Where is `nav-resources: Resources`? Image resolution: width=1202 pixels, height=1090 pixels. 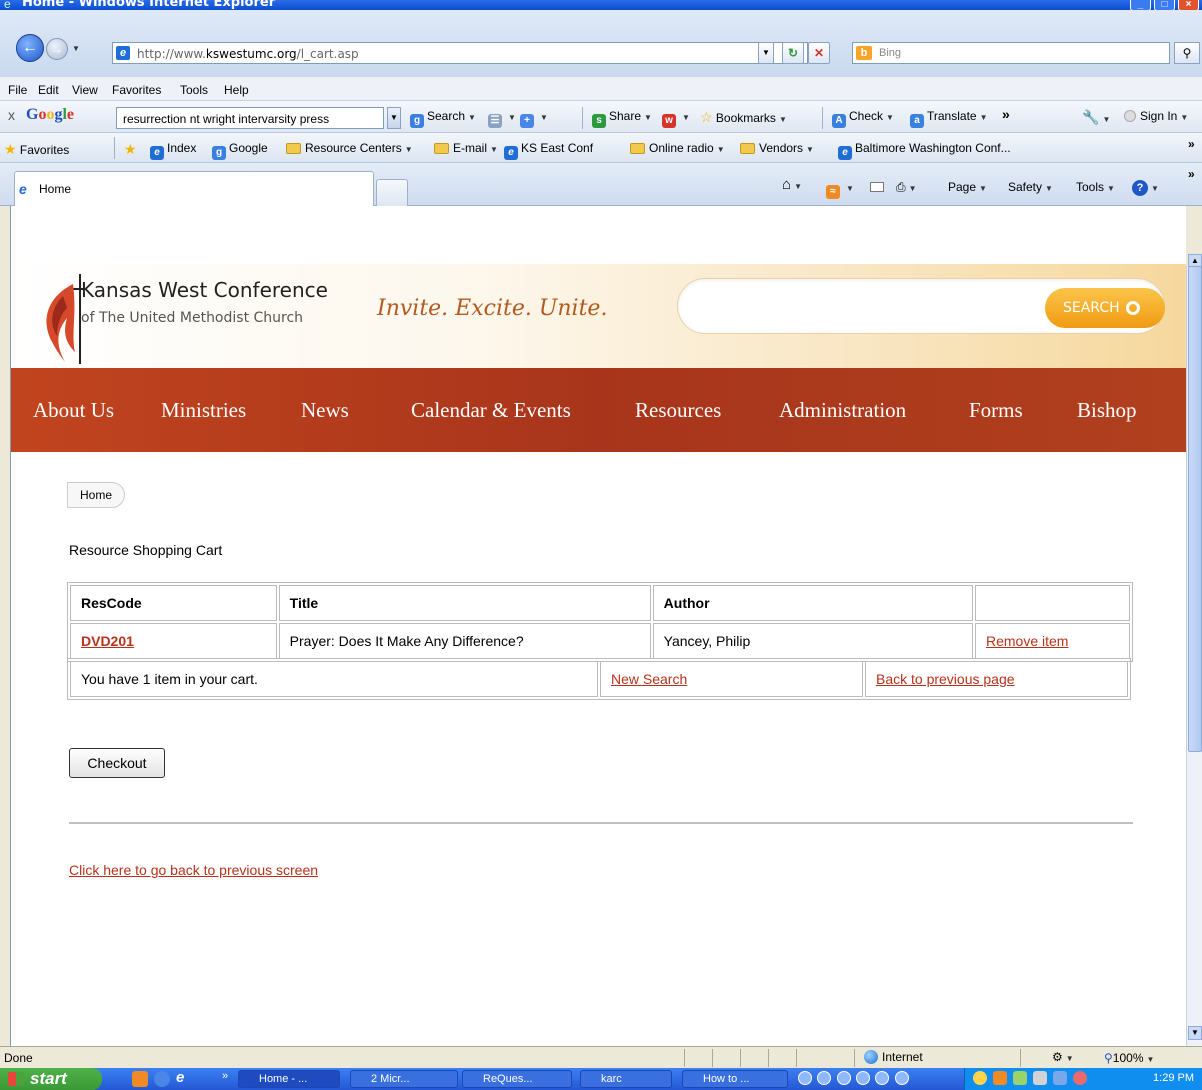
nav-resources: Resources is located at coordinates (678, 410).